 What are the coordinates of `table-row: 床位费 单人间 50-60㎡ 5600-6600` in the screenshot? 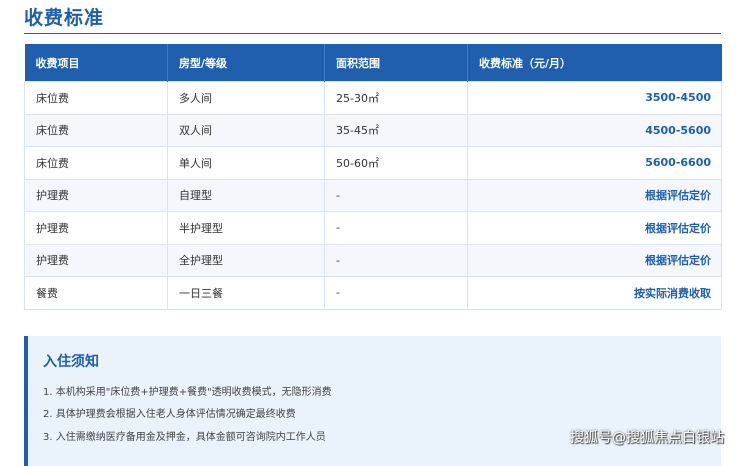 It's located at (373, 163).